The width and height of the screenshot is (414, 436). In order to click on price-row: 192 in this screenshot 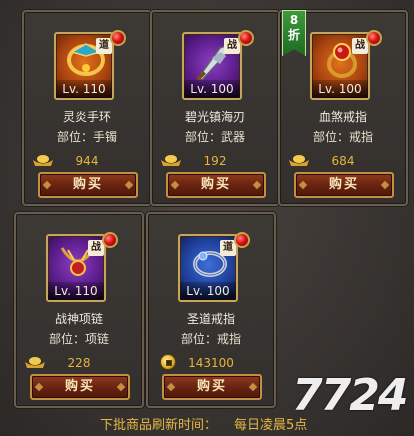, I will do `click(215, 161)`.